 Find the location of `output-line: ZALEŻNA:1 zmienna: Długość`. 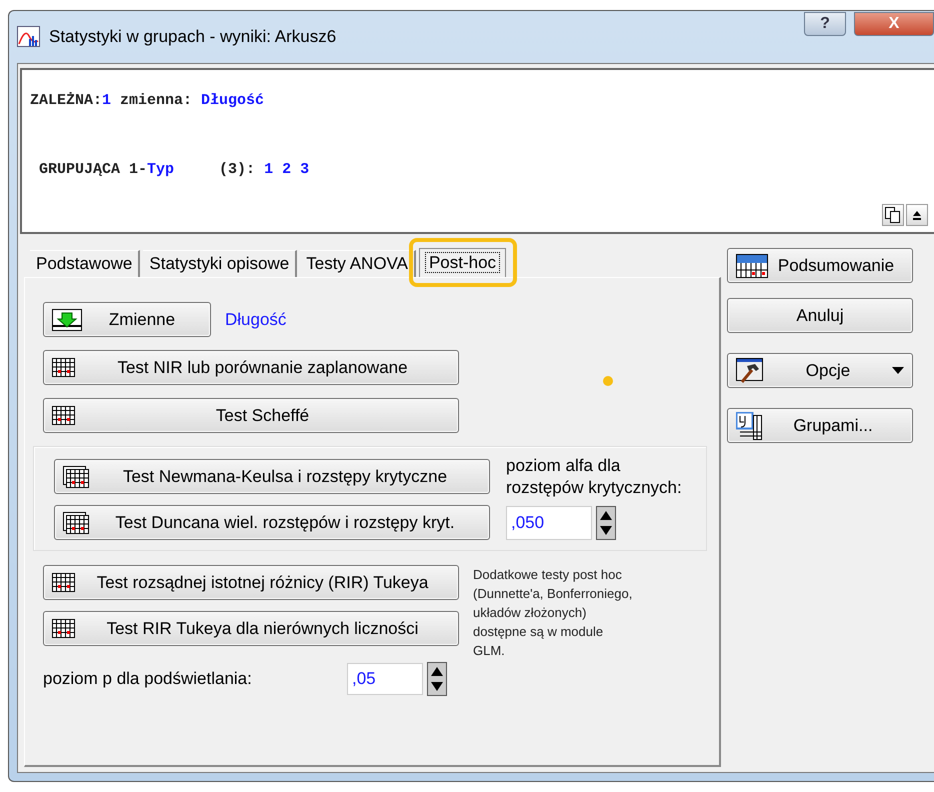

output-line: ZALEŻNA:1 zmienna: Długość is located at coordinates (148, 100).